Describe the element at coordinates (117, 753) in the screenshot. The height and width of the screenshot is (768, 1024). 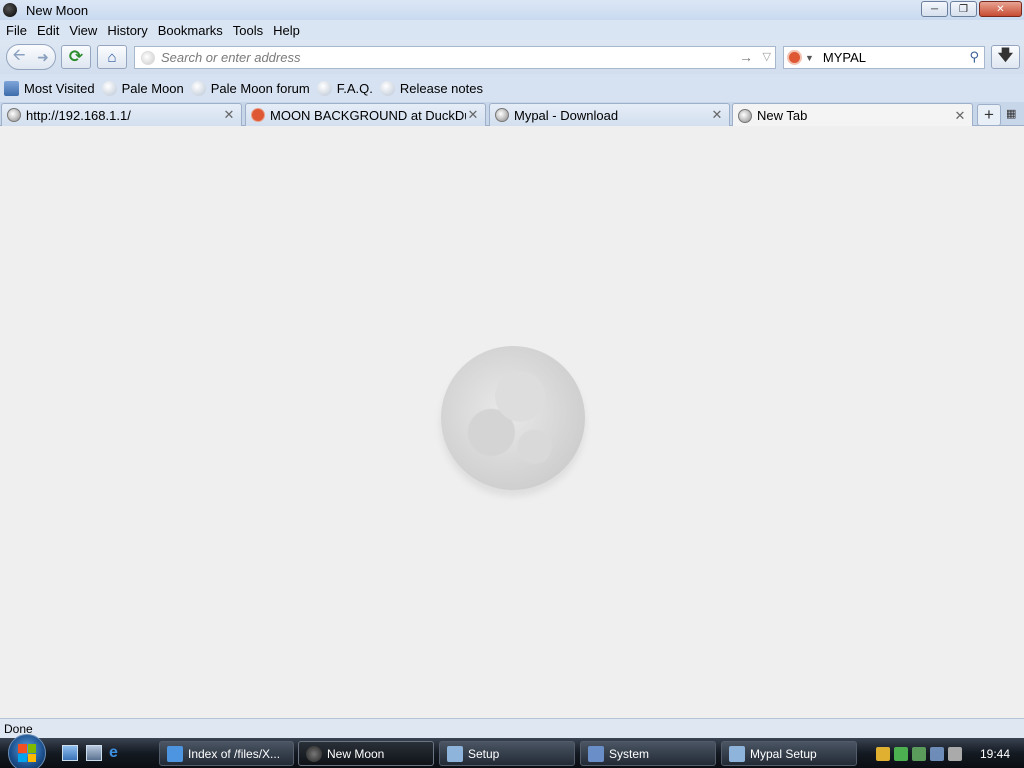
I see `internet-explorer-icon: e` at that location.